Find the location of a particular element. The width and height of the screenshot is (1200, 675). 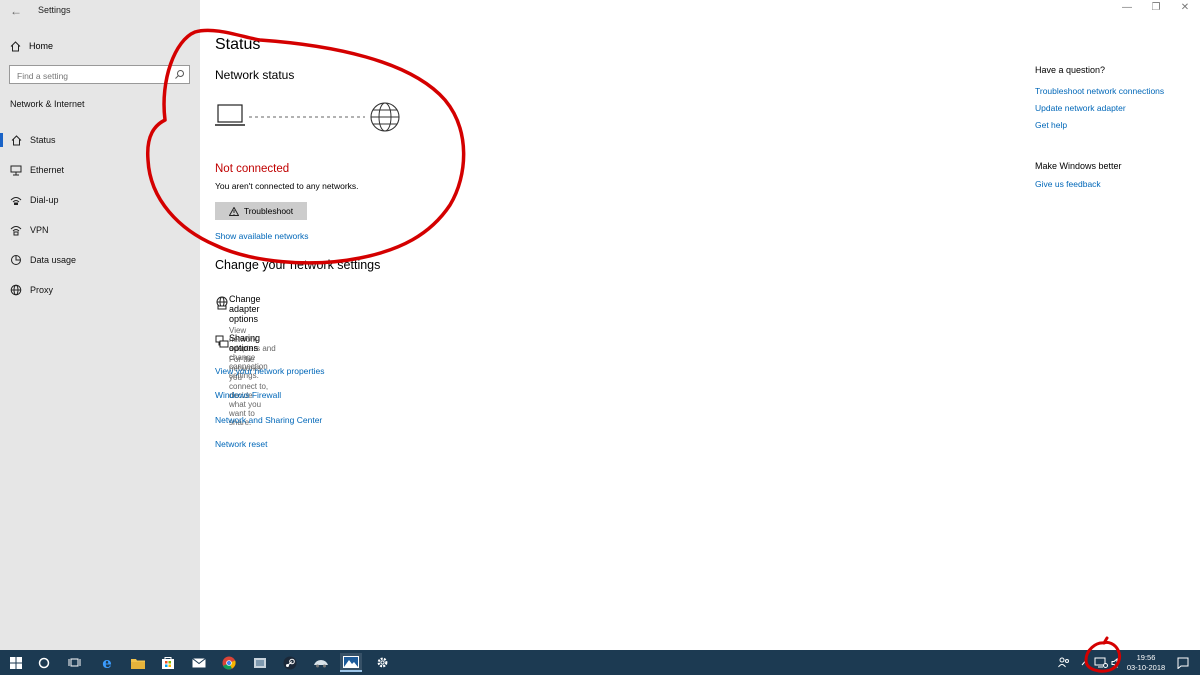

app-title: Settings is located at coordinates (54, 10).